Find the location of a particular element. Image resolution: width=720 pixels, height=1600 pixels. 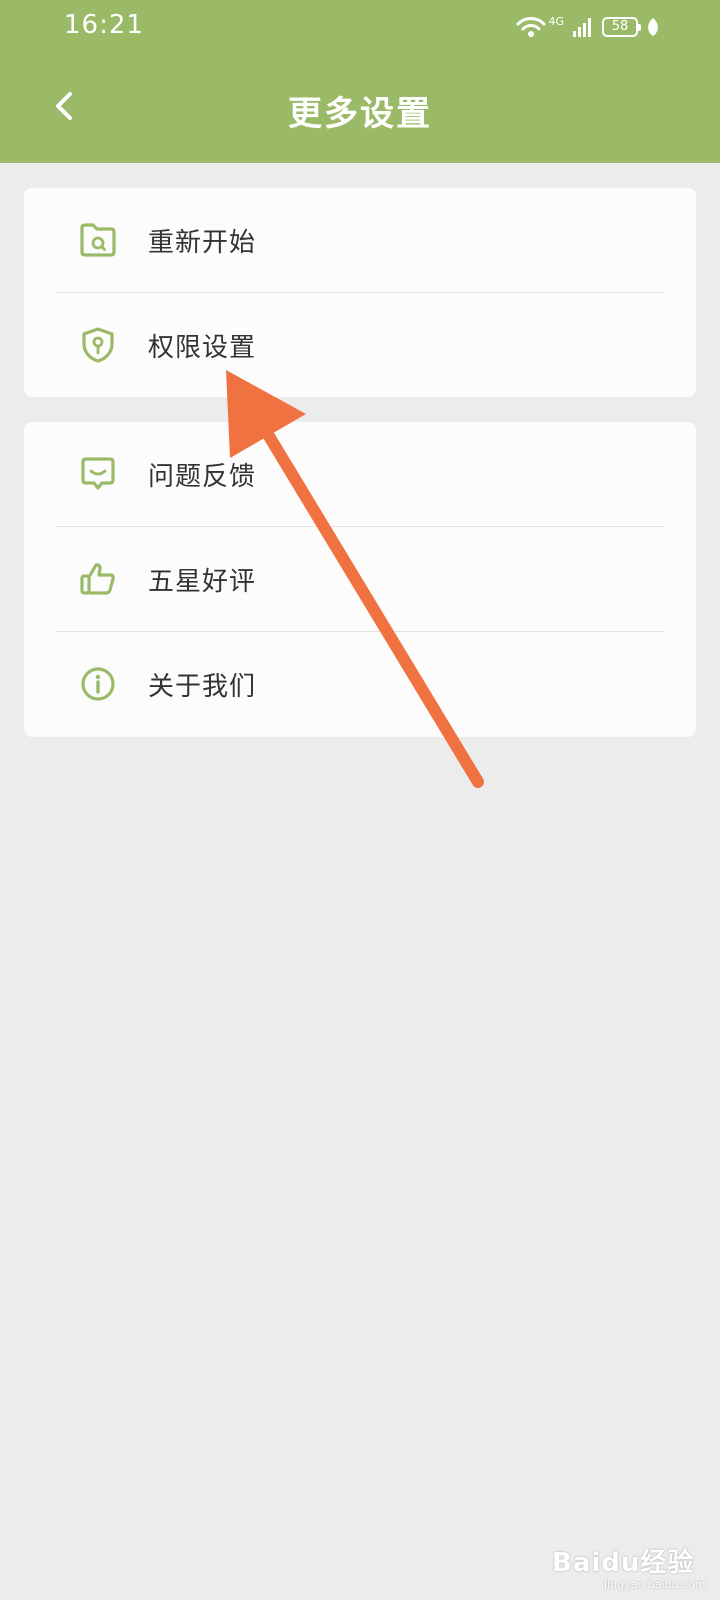

menu-item-rating: 五星好评 is located at coordinates (360, 579).